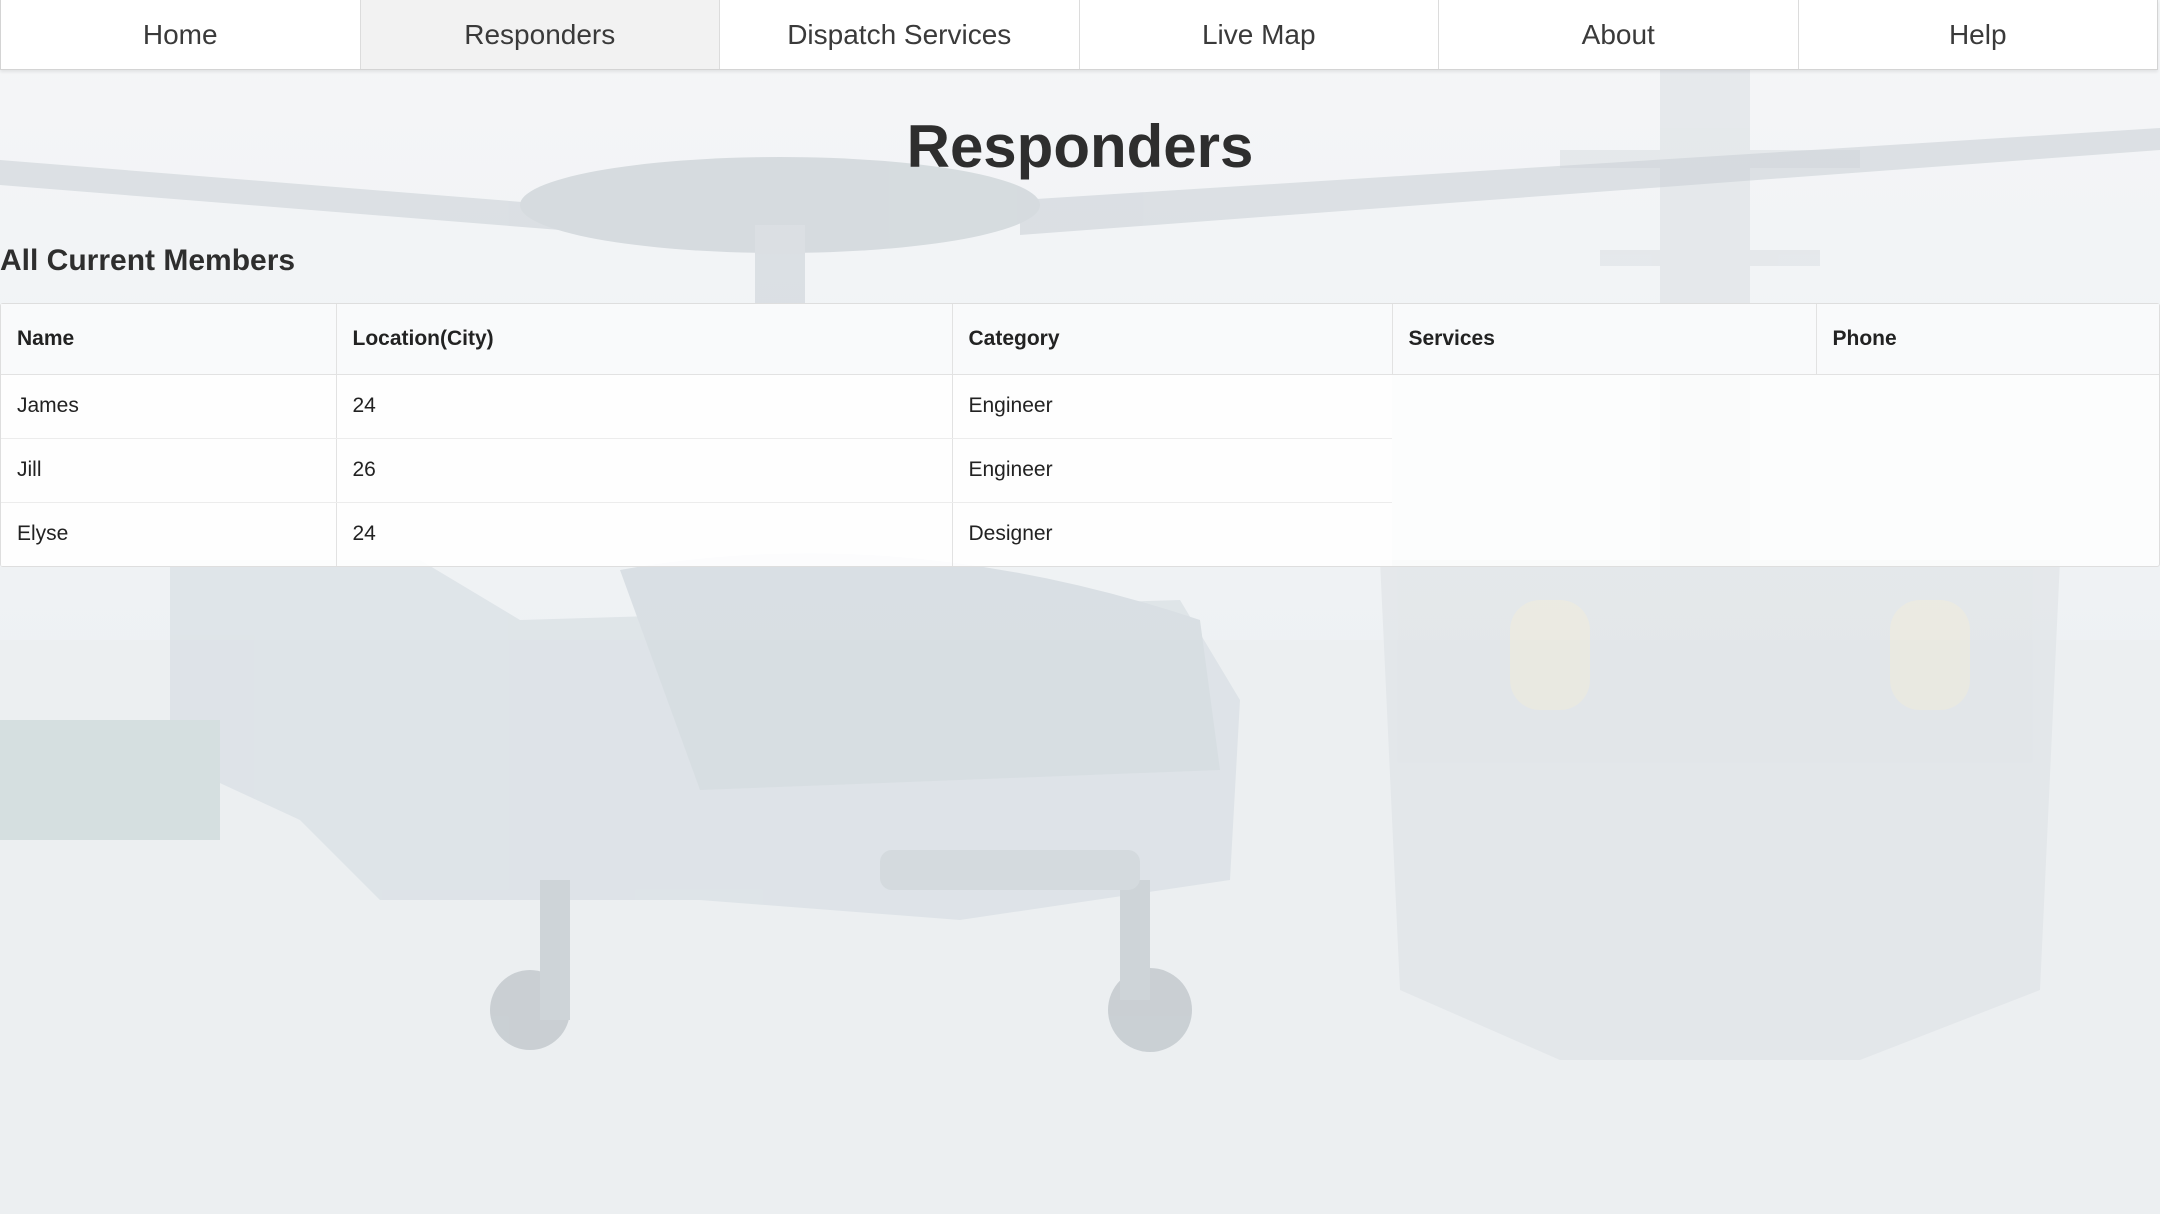 The image size is (2160, 1214). What do you see at coordinates (1604, 339) in the screenshot?
I see `column-header-services: Services` at bounding box center [1604, 339].